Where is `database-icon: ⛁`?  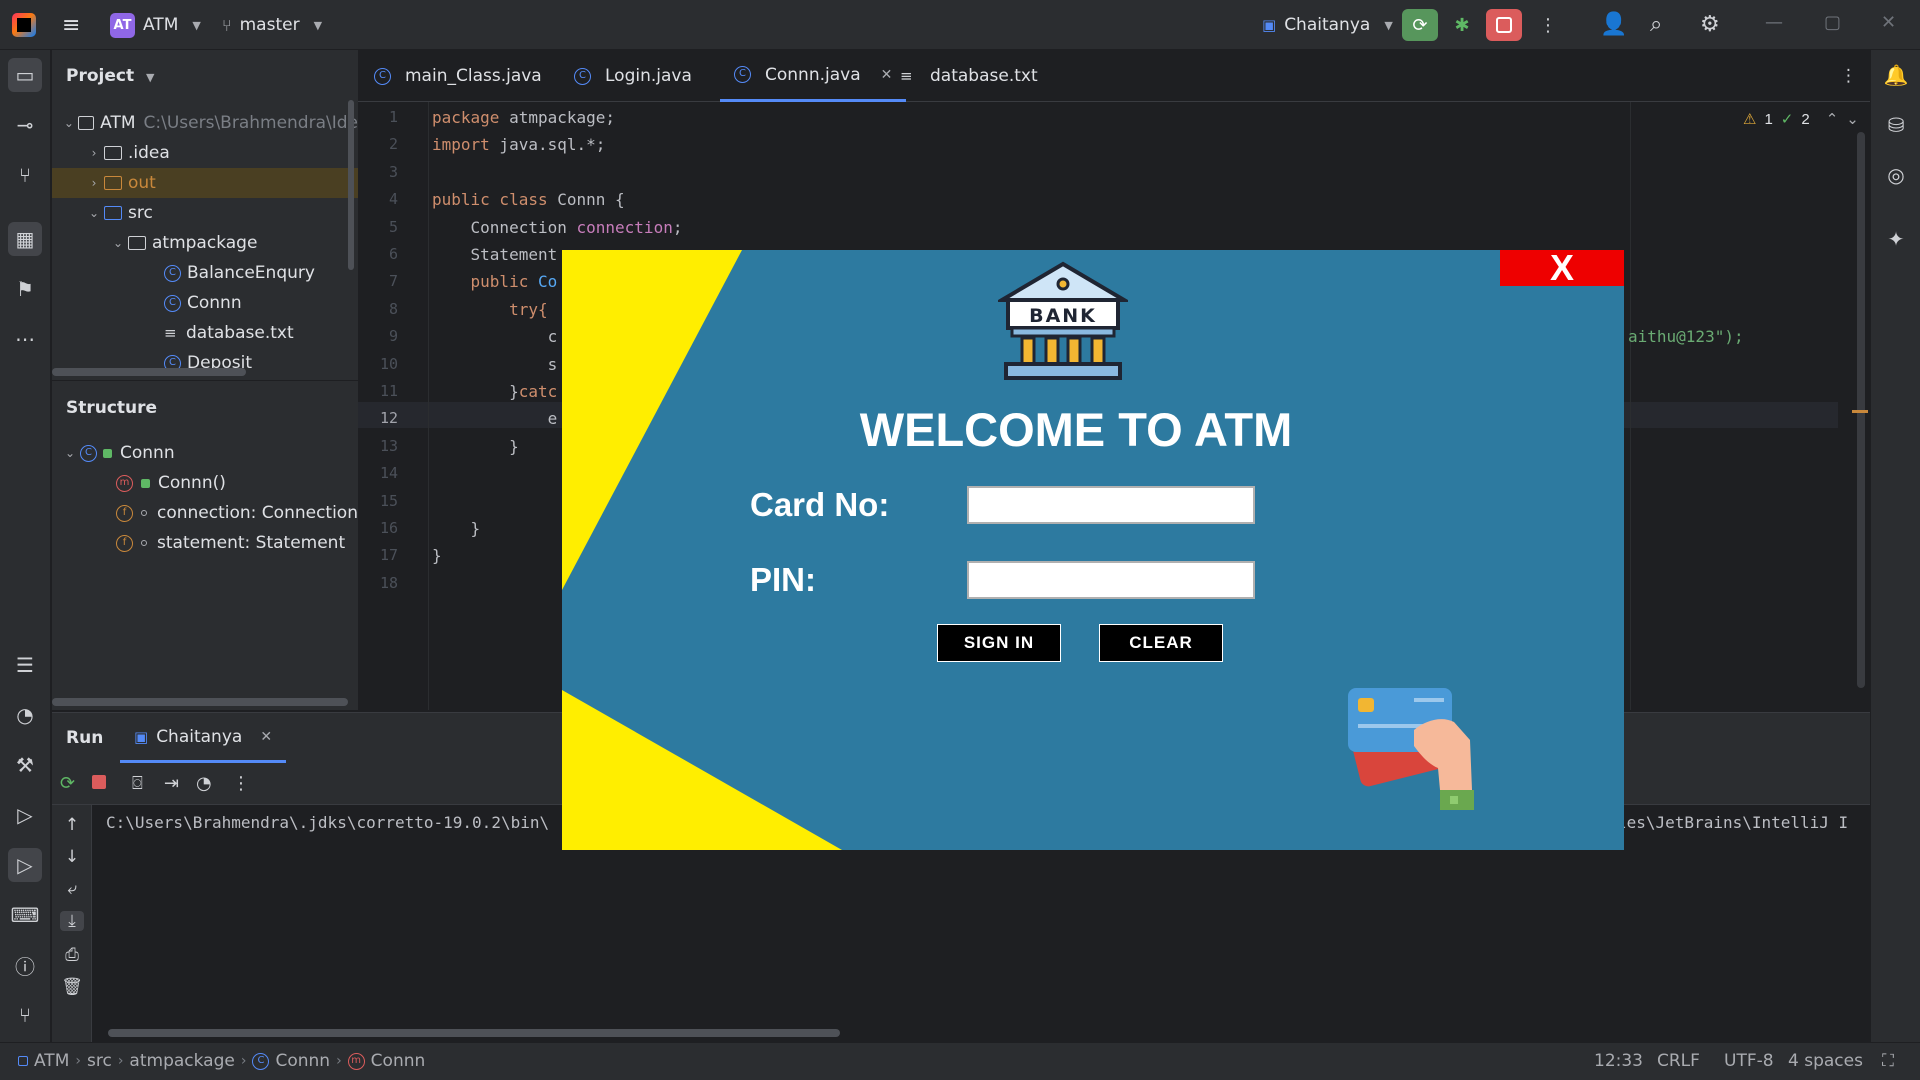 database-icon: ⛁ is located at coordinates (1896, 125).